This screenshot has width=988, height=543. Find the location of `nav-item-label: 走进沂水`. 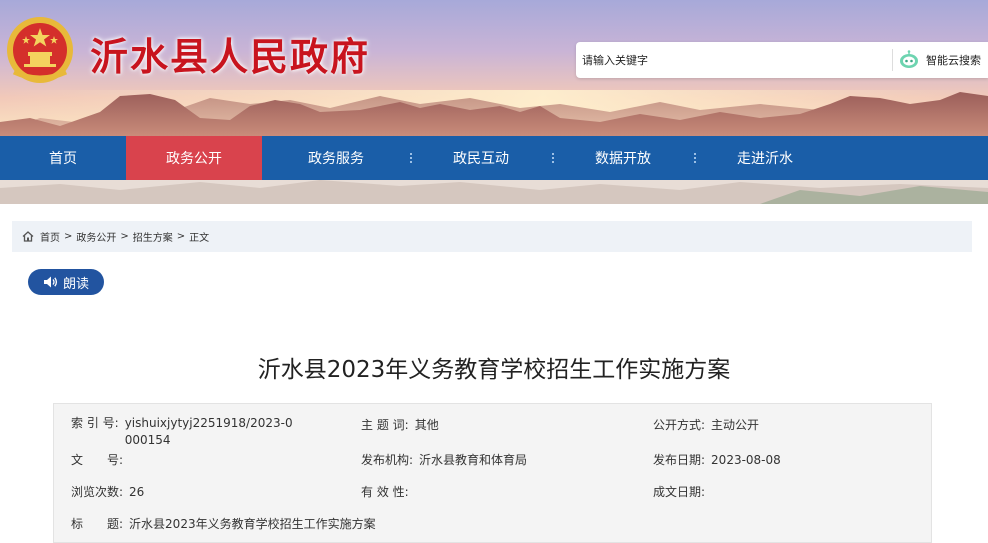

nav-item-label: 走进沂水 is located at coordinates (765, 159).